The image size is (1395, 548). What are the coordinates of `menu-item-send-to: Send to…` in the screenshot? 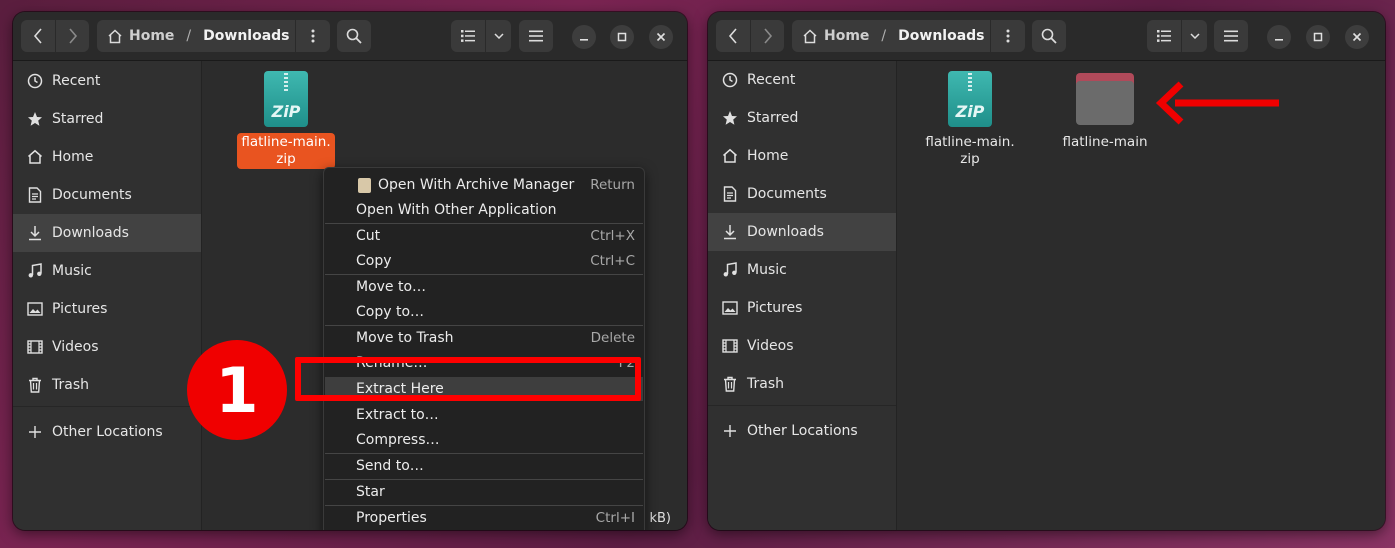 It's located at (484, 466).